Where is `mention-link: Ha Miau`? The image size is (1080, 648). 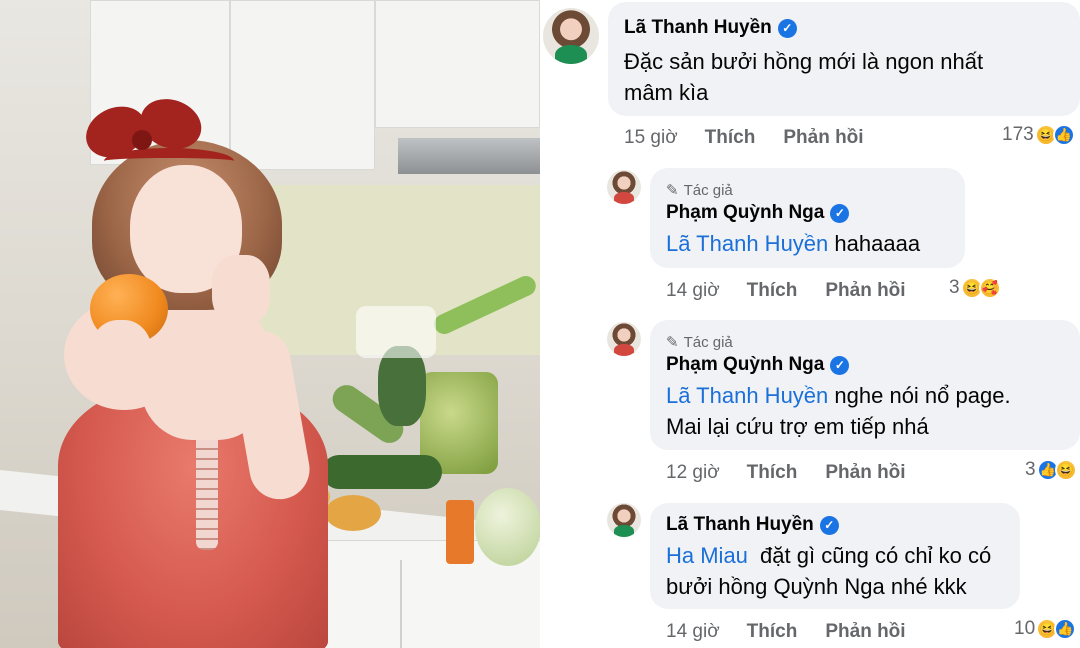 mention-link: Ha Miau is located at coordinates (707, 555).